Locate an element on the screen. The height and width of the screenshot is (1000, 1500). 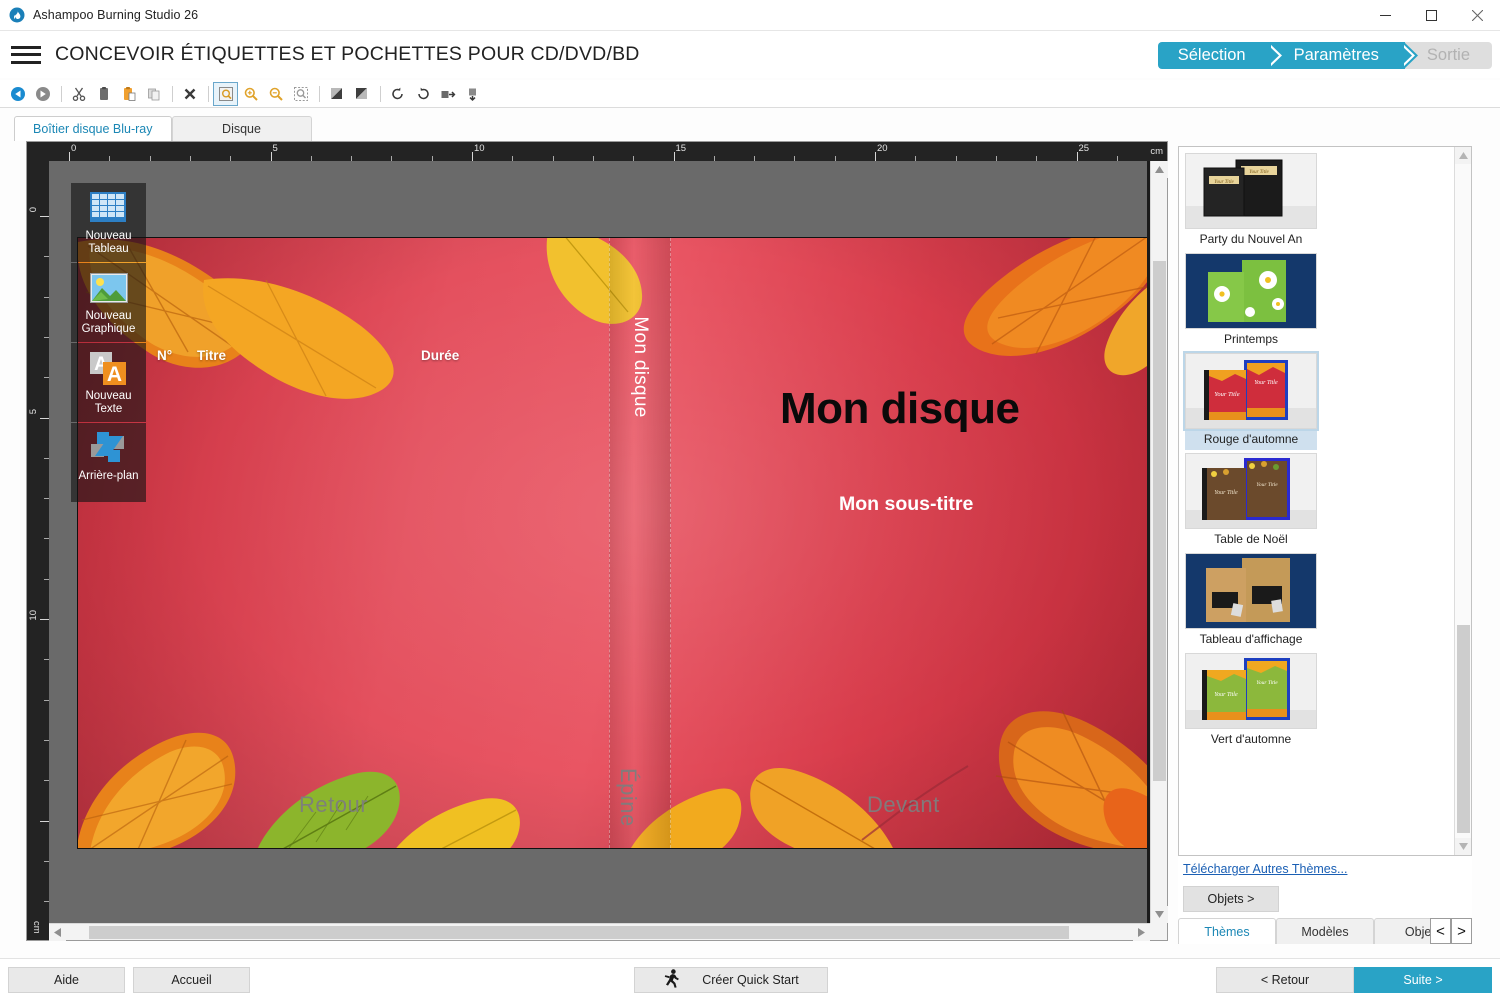
ruler-label: 0 is located at coordinates (33, 210).